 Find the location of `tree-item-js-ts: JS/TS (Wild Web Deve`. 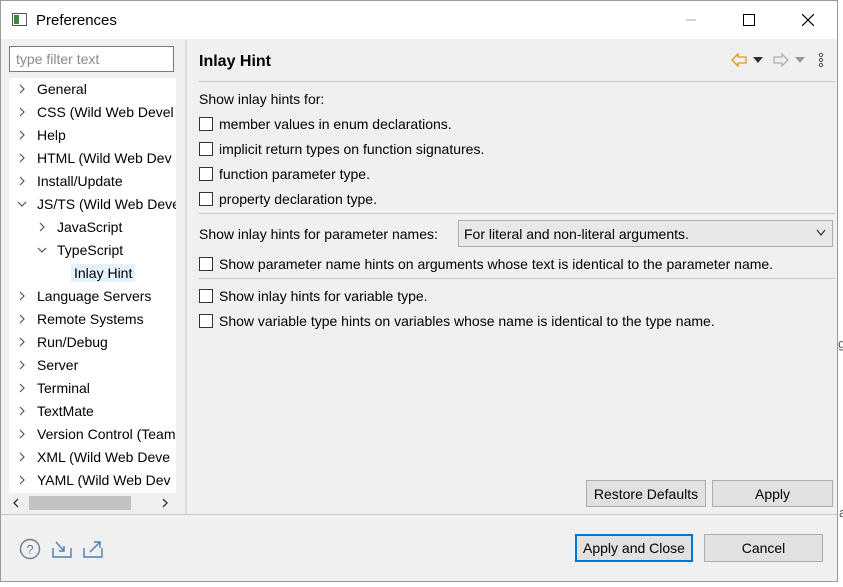

tree-item-js-ts: JS/TS (Wild Web Deve is located at coordinates (96, 204).